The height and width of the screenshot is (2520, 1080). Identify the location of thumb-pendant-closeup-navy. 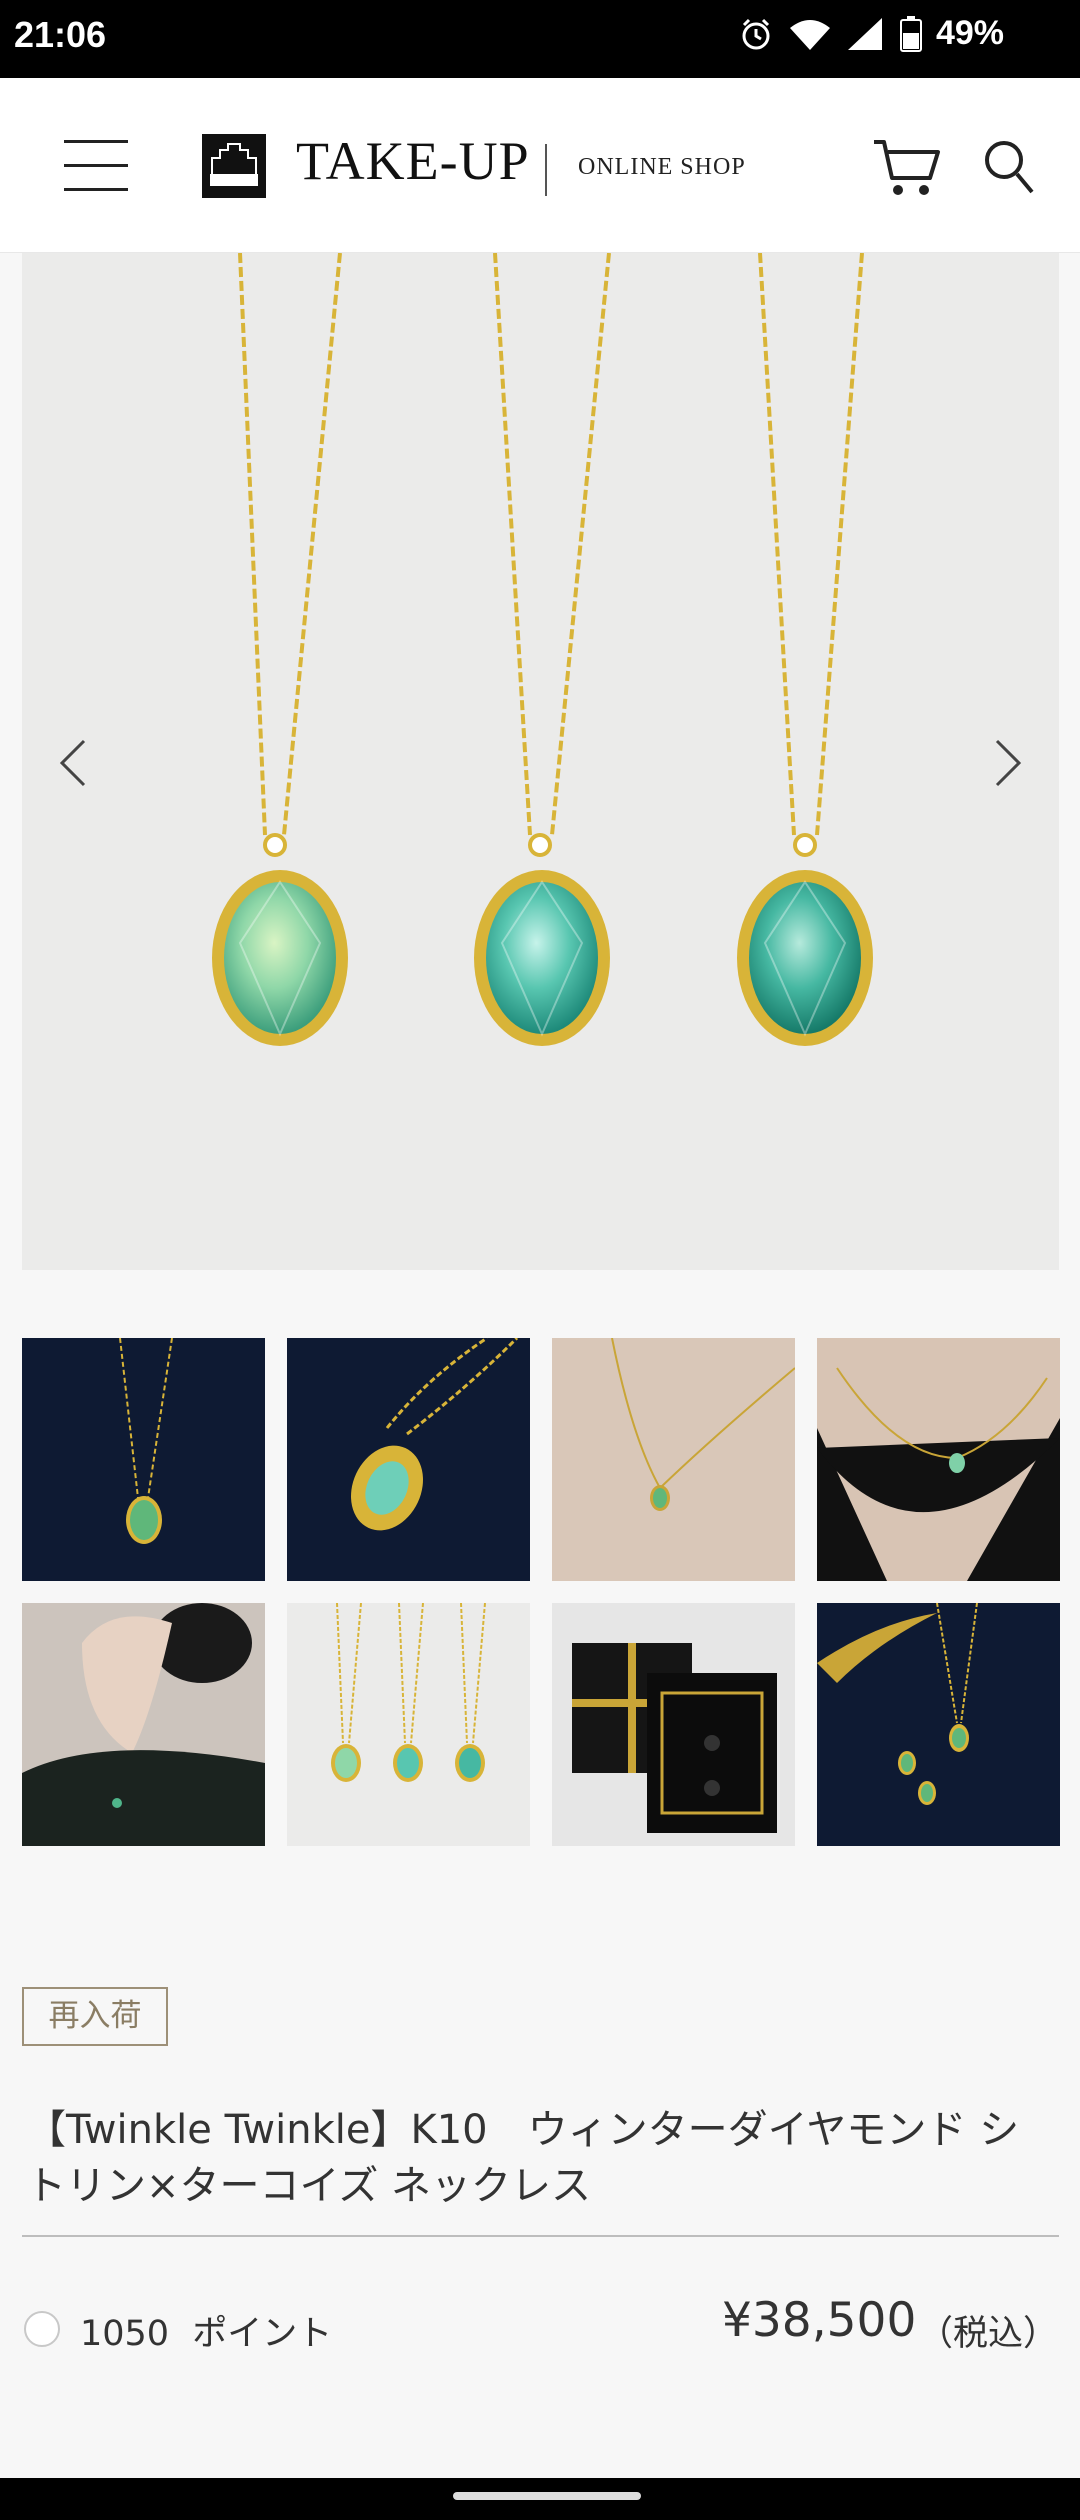
(408, 1459).